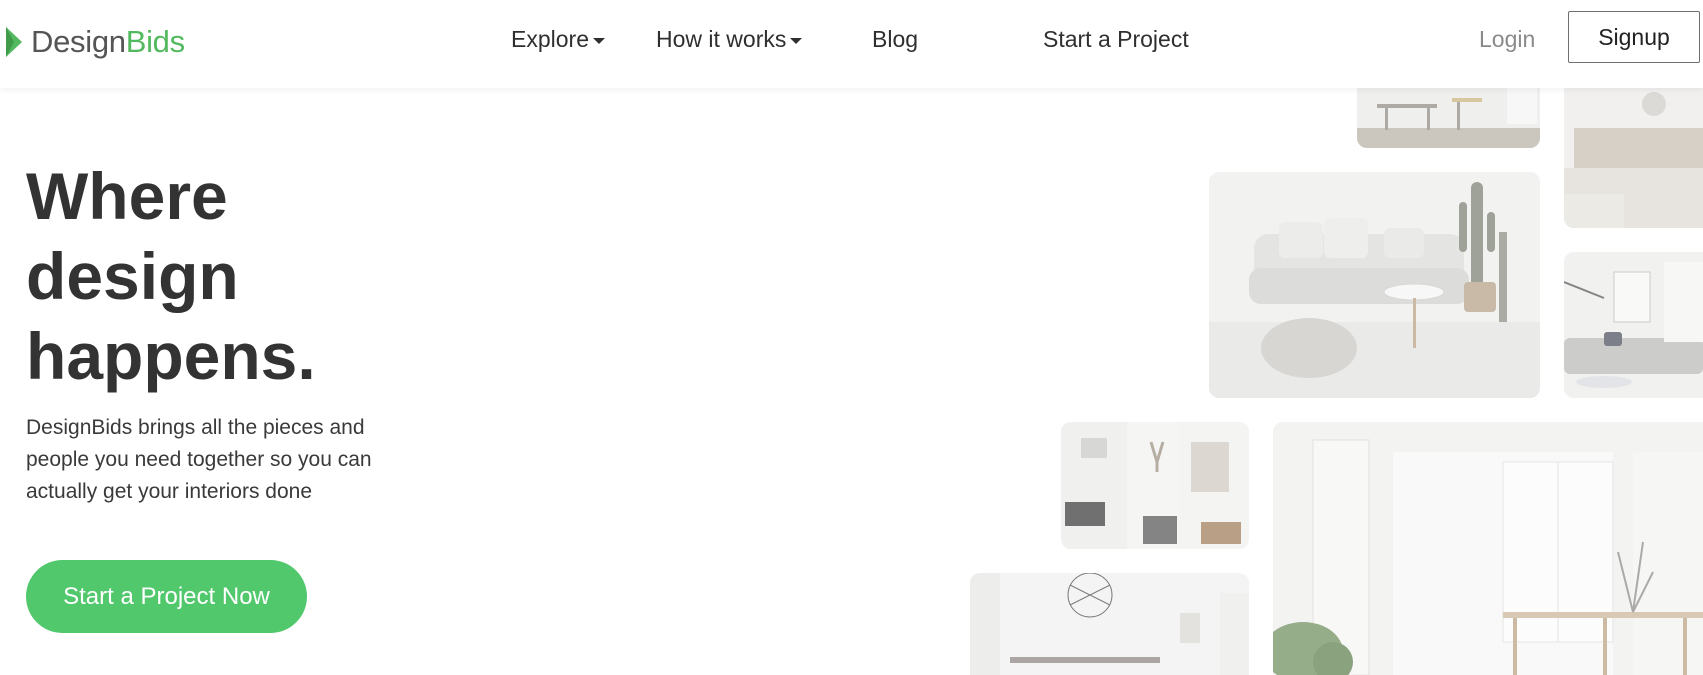 This screenshot has height=675, width=1703. I want to click on hero-title-line: Where, so click(127, 196).